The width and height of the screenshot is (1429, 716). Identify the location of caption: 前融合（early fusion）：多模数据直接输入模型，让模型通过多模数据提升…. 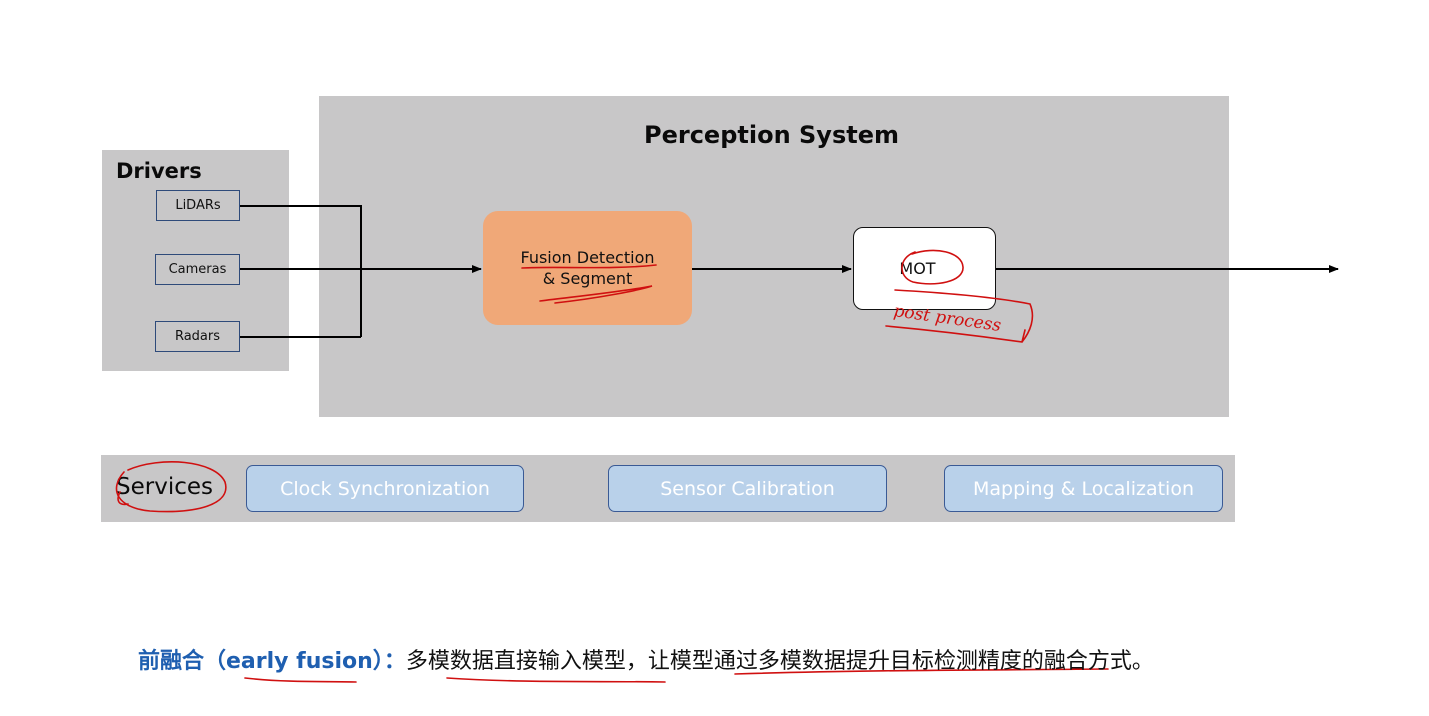
(646, 659).